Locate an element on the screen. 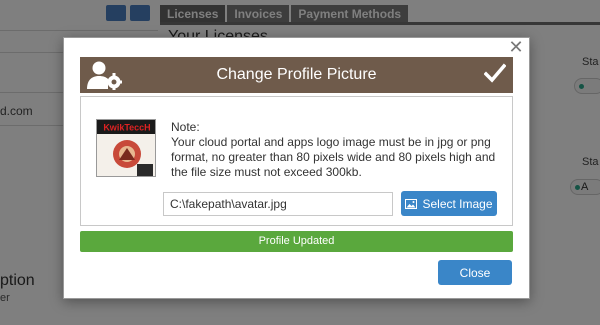  close-icon: ✕ is located at coordinates (516, 47).